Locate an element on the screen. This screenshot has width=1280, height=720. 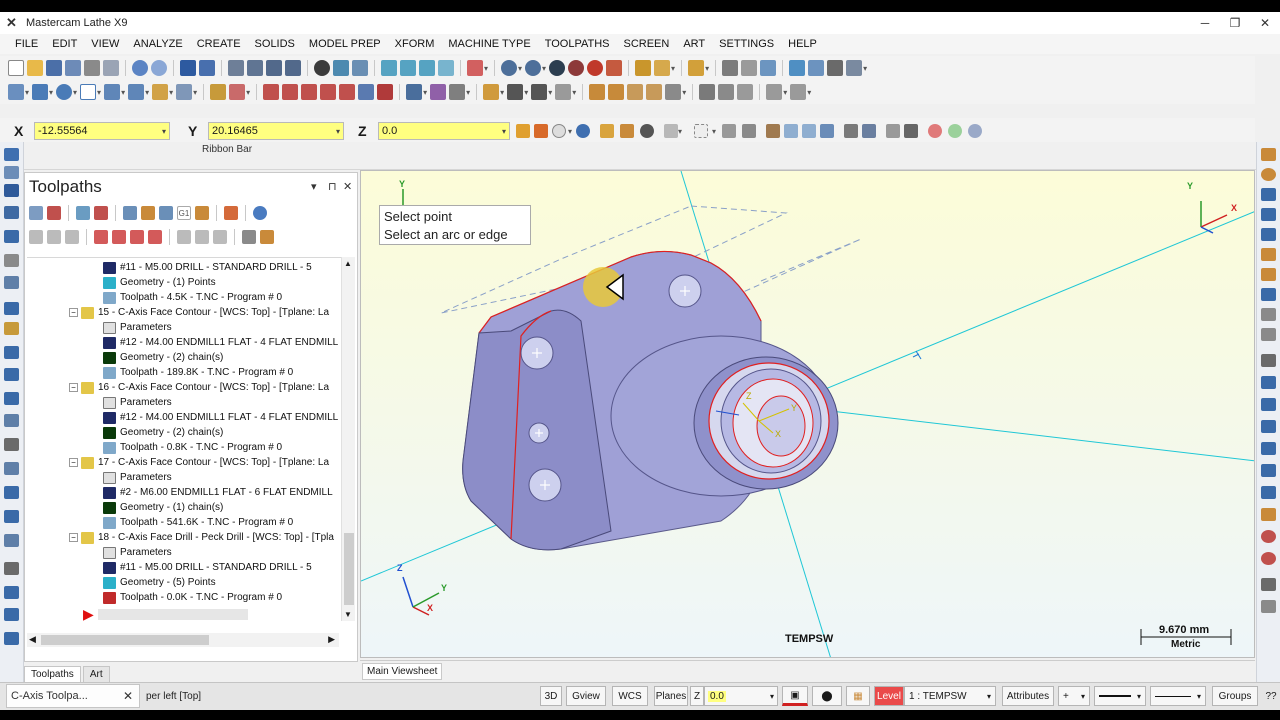
display-toggle-icon is located at coordinates (220, 237).